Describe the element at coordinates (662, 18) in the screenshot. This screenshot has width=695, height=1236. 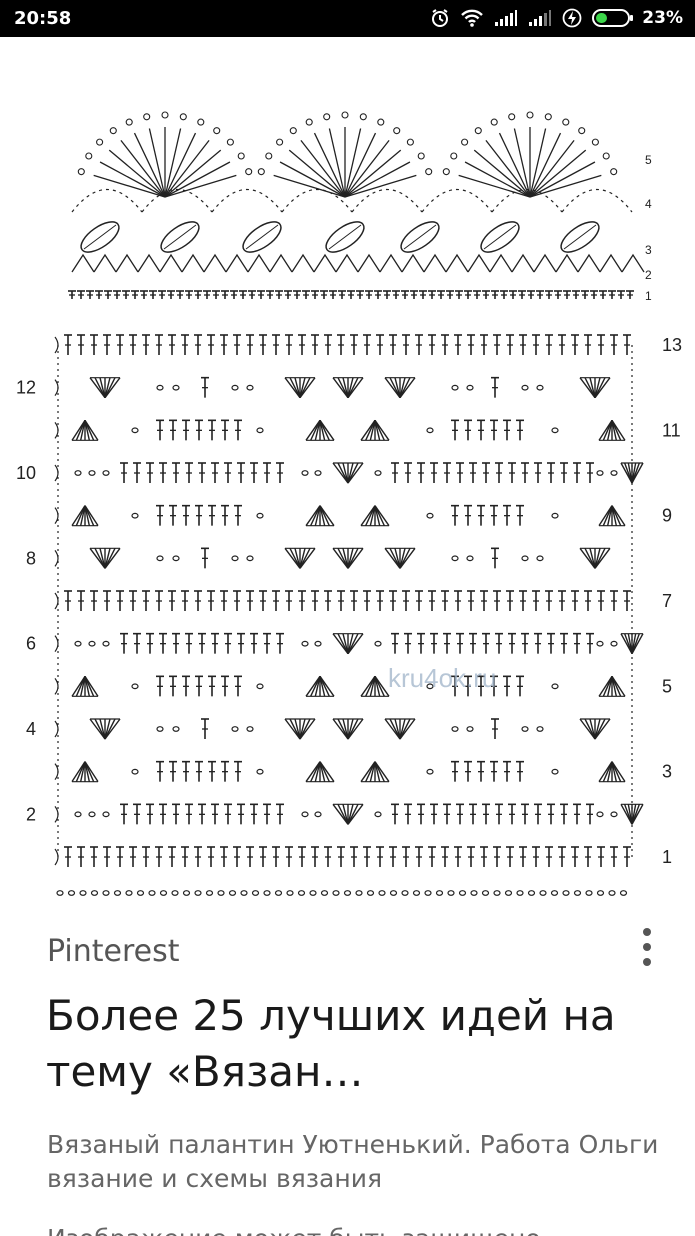
I see `battery-percent: 23%` at that location.